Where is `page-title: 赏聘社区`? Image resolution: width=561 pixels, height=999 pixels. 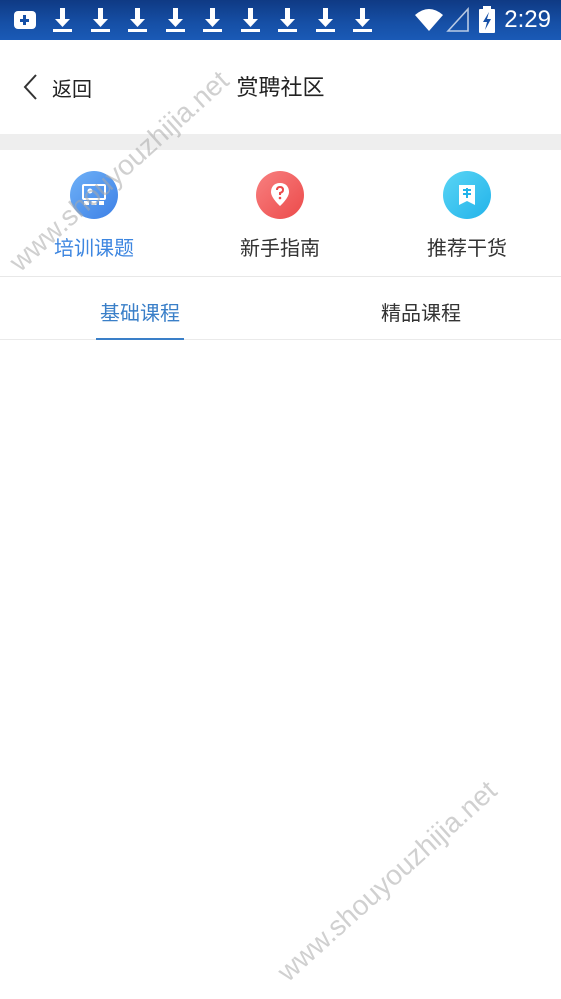 page-title: 赏聘社区 is located at coordinates (280, 88).